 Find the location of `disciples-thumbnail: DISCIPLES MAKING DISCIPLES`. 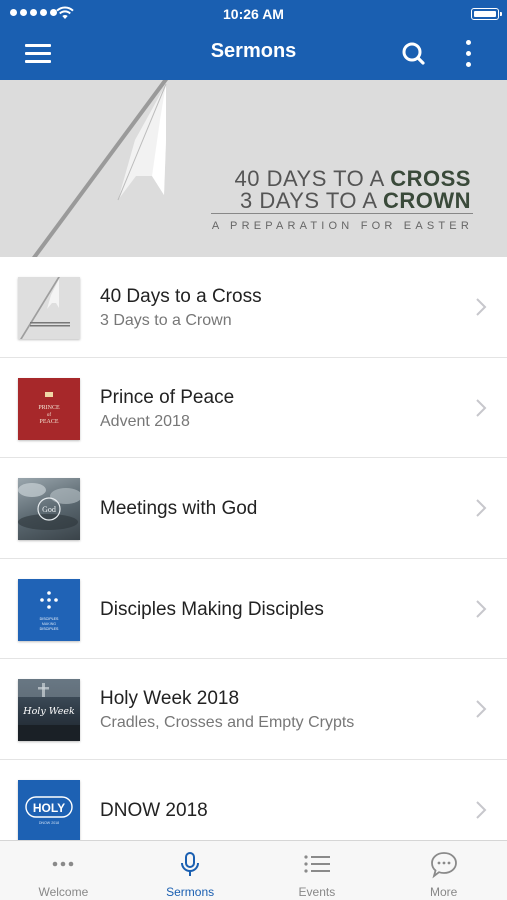

disciples-thumbnail: DISCIPLES MAKING DISCIPLES is located at coordinates (49, 609).